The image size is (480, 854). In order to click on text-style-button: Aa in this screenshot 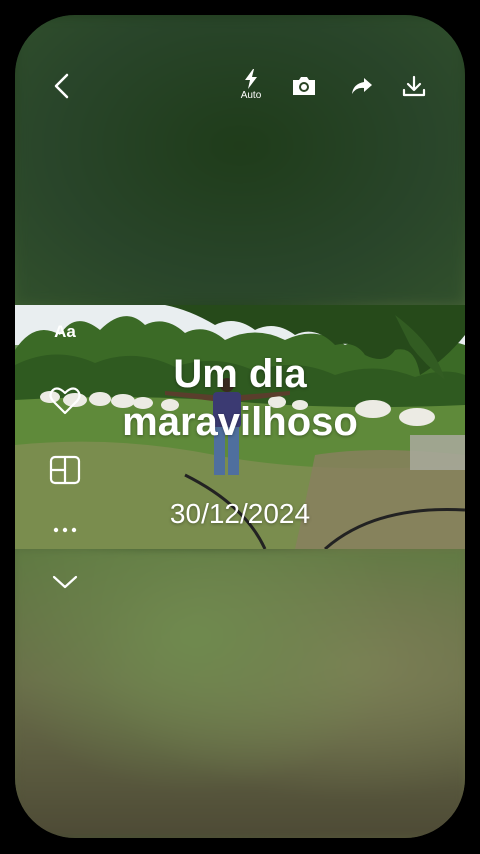, I will do `click(65, 332)`.